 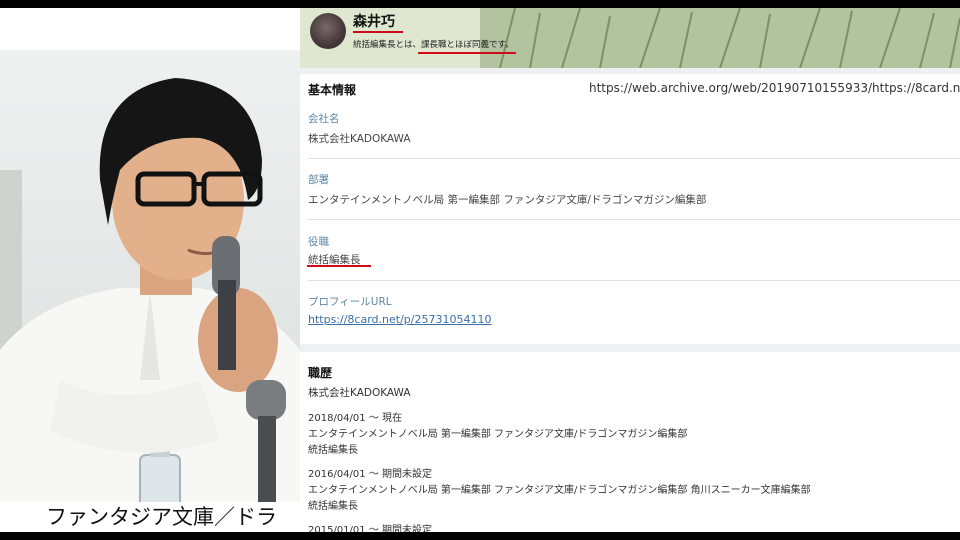 What do you see at coordinates (359, 139) in the screenshot?
I see `company-value: 株式会社KADOKAWA` at bounding box center [359, 139].